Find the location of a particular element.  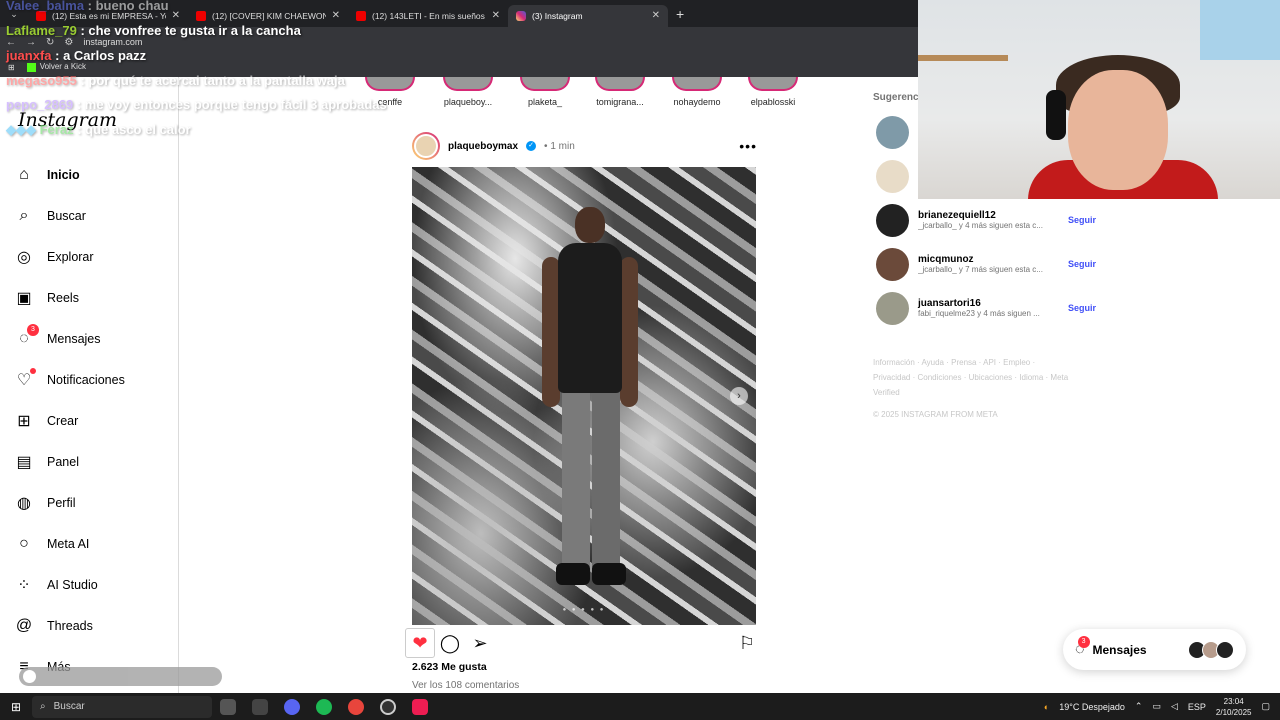

scrubber-knob is located at coordinates (29, 676).